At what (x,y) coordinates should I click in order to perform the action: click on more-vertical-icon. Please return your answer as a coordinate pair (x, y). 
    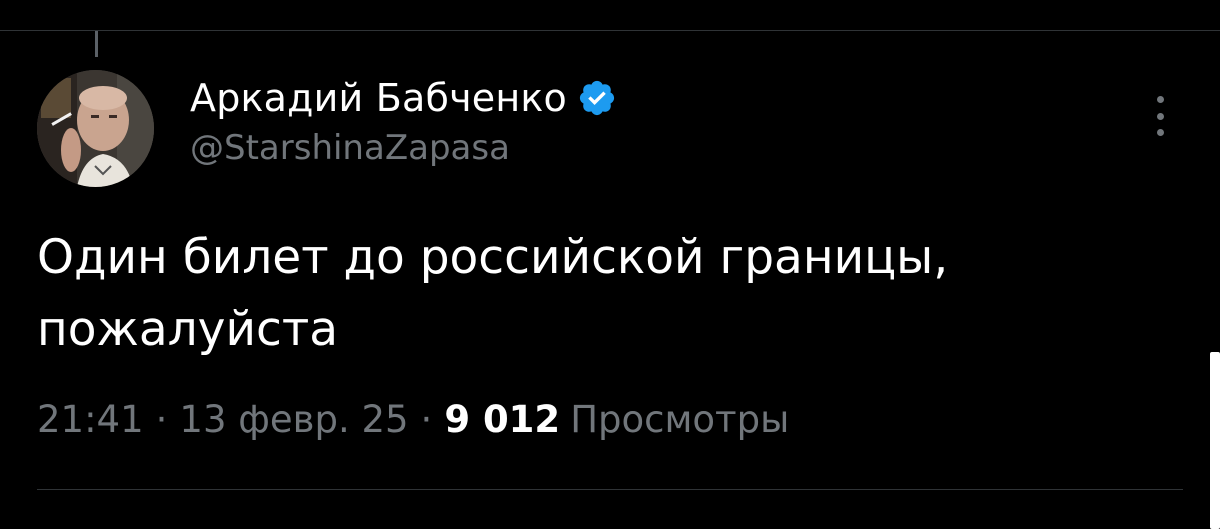
    Looking at the image, I should click on (1160, 116).